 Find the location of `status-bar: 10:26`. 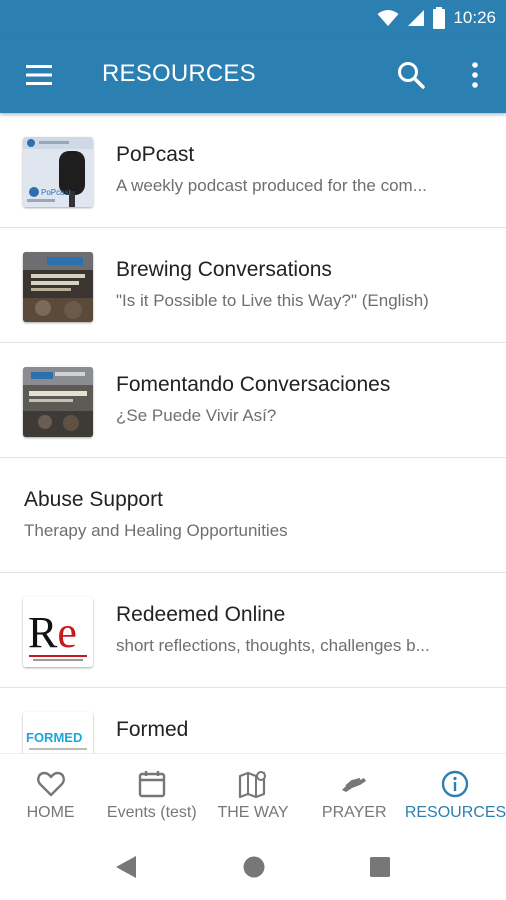

status-bar: 10:26 is located at coordinates (253, 18).